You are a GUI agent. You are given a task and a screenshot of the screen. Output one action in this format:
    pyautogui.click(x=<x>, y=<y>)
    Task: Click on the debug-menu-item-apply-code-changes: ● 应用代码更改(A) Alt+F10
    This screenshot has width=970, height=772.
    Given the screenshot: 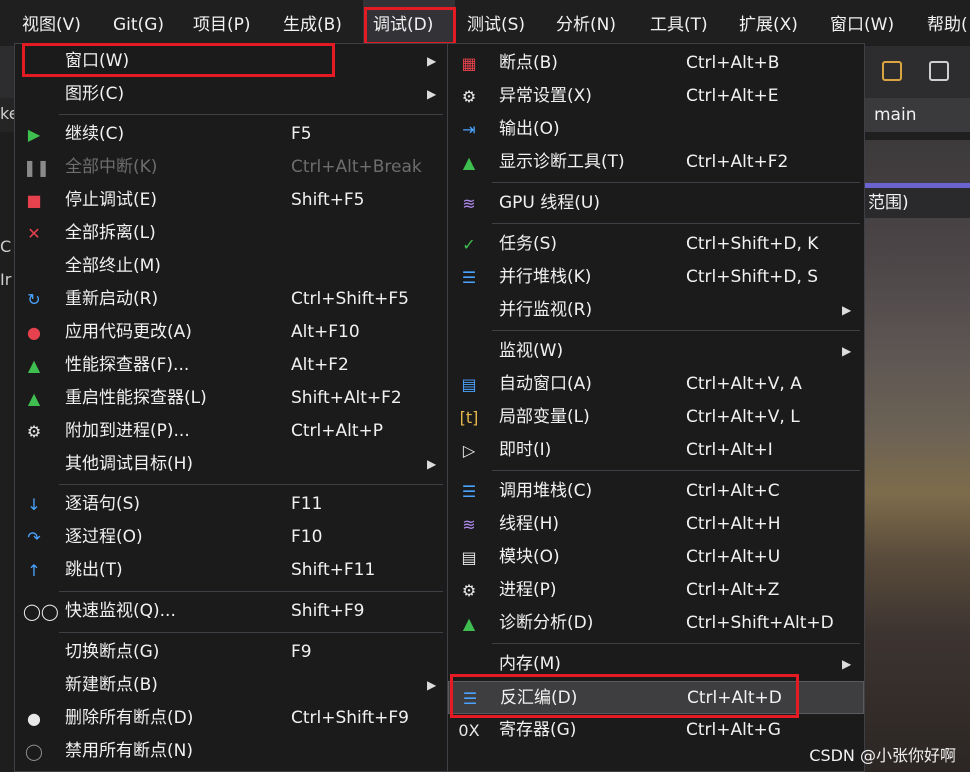 What is the action you would take?
    pyautogui.click(x=231, y=332)
    